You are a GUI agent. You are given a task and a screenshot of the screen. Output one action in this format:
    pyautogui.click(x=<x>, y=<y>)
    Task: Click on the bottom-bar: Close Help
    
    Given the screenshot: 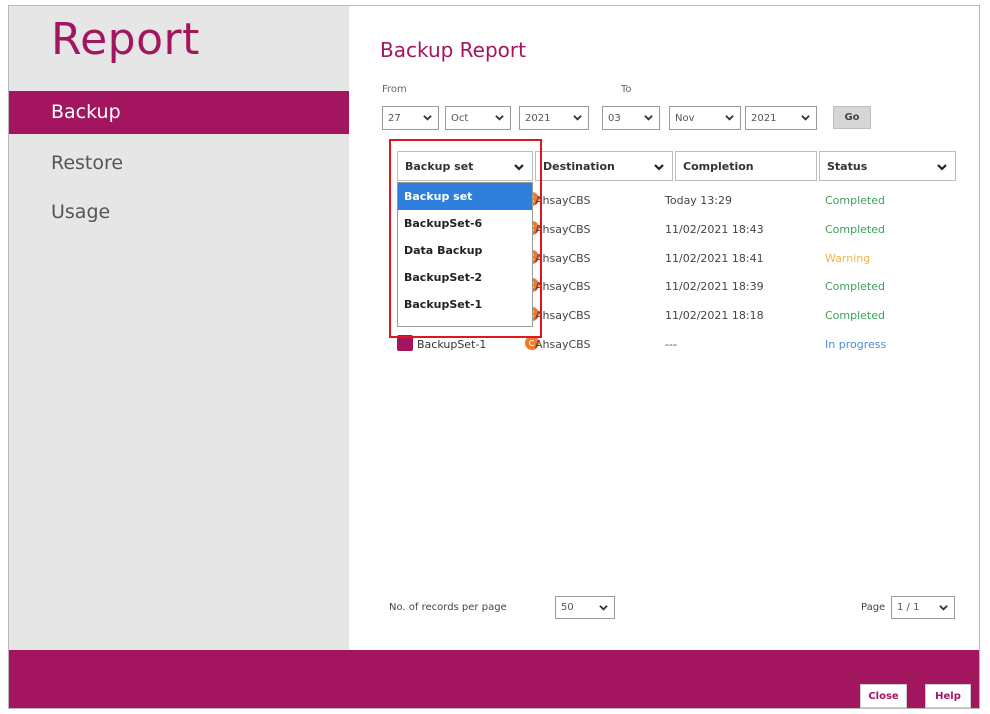 What is the action you would take?
    pyautogui.click(x=494, y=679)
    